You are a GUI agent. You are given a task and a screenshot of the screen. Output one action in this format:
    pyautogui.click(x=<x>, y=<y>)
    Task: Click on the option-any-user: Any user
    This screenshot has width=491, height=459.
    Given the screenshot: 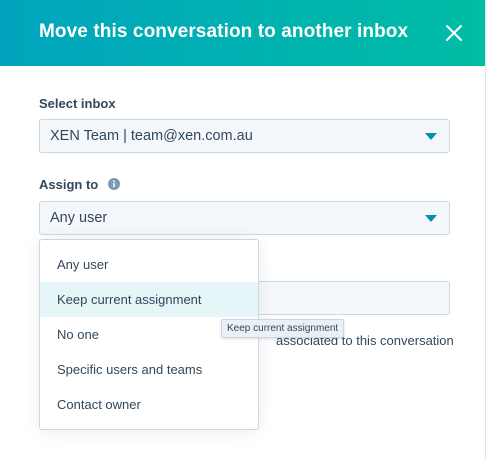 What is the action you would take?
    pyautogui.click(x=149, y=264)
    